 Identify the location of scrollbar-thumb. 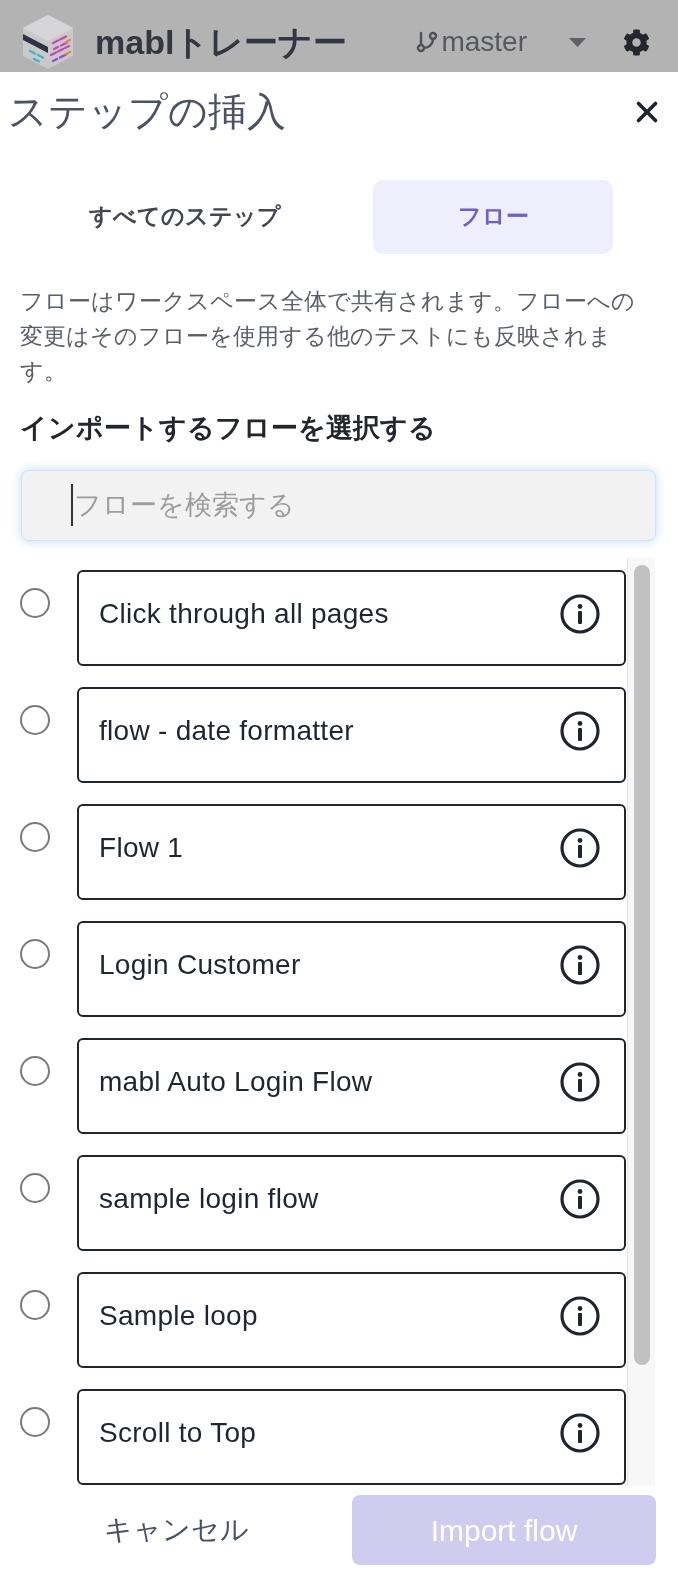
(641, 965).